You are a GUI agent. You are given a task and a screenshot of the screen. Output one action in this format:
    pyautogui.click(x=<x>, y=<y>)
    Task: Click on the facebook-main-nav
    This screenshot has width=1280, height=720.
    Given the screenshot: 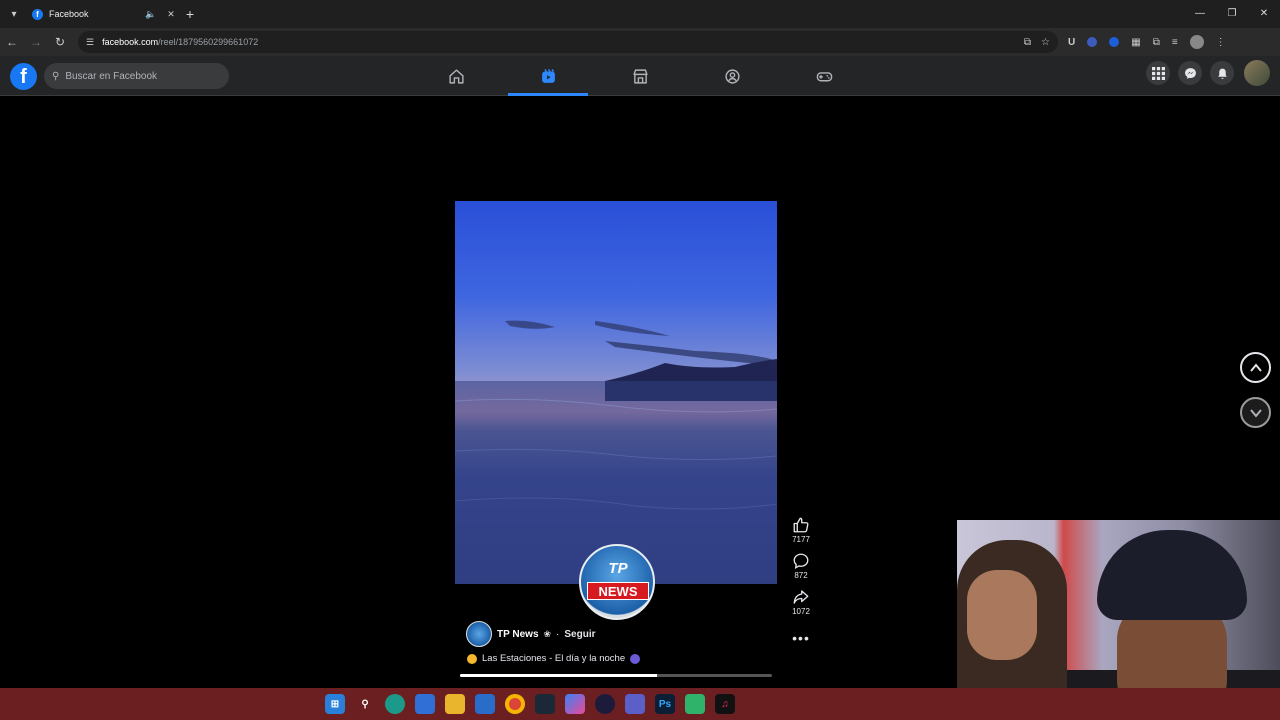 What is the action you would take?
    pyautogui.click(x=640, y=76)
    